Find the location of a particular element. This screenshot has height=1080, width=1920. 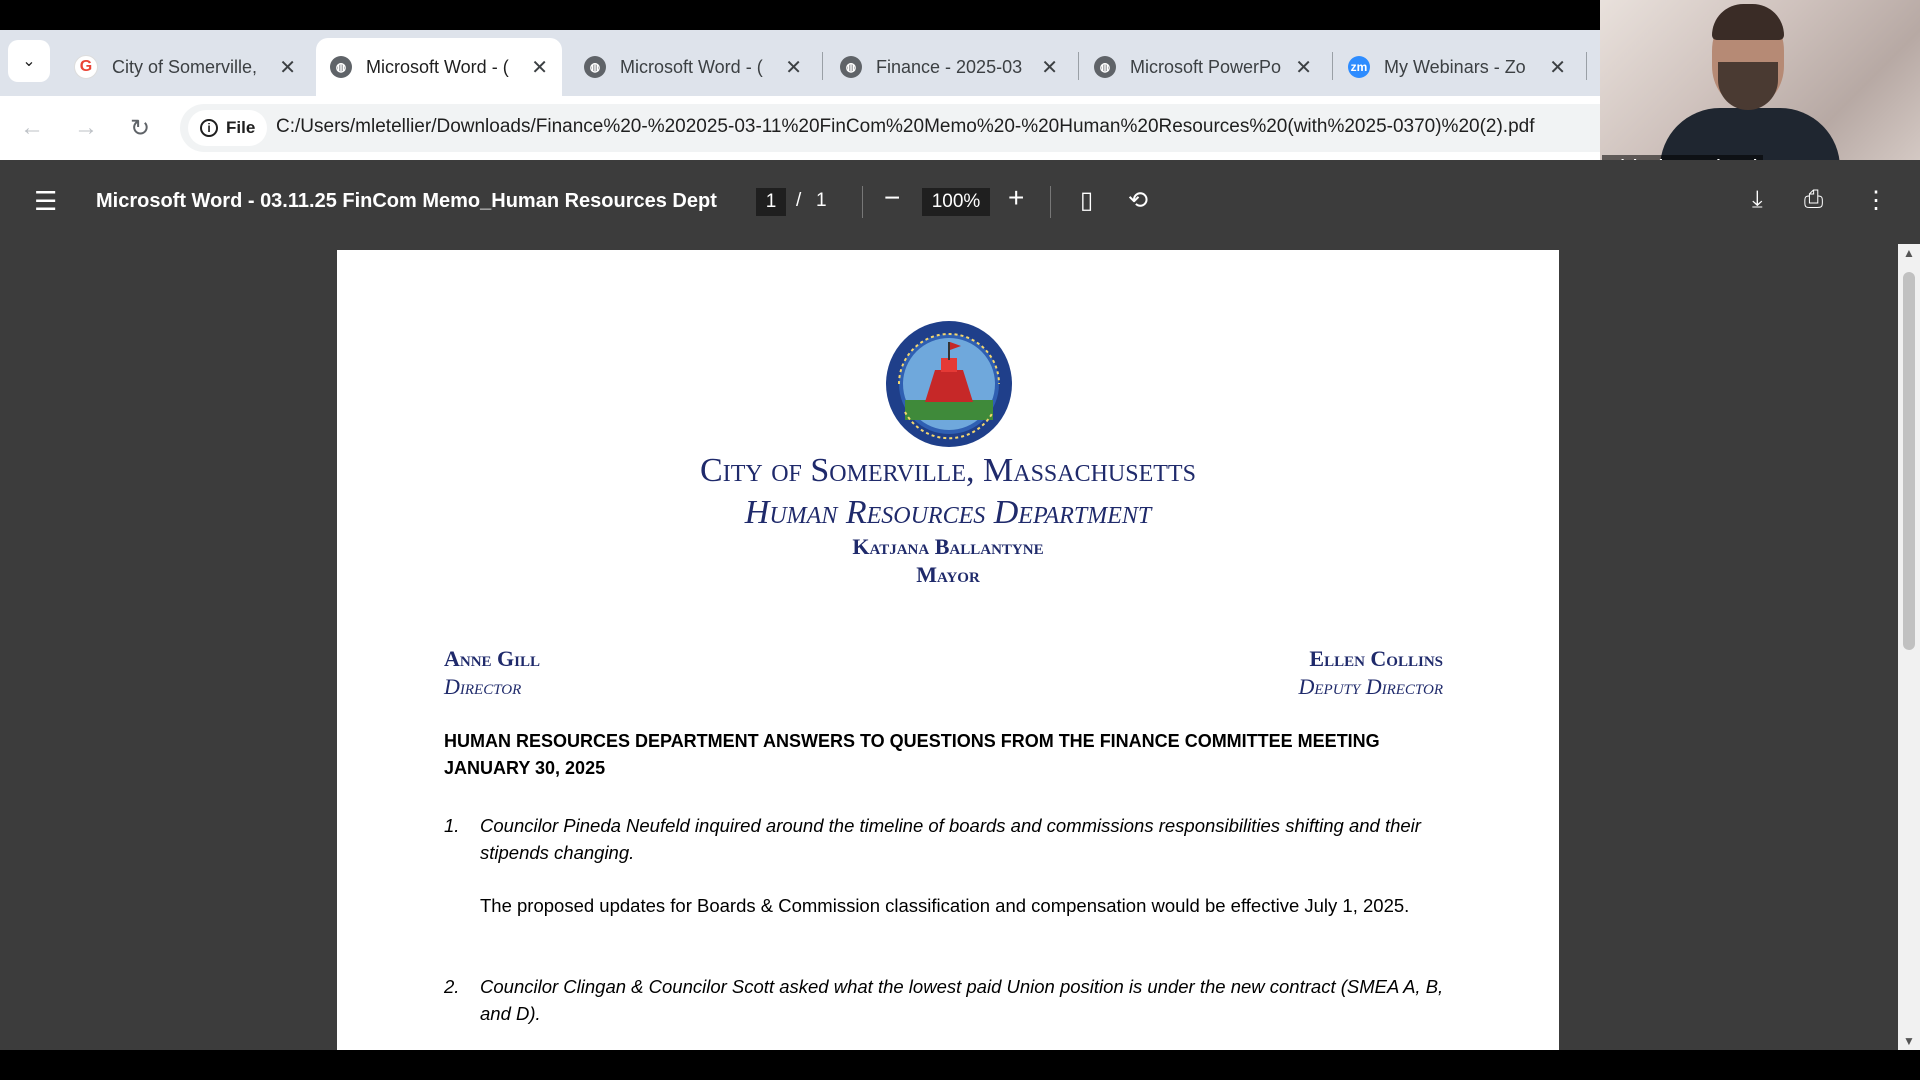

chevron-down-icon: ⌄ is located at coordinates (29, 61).